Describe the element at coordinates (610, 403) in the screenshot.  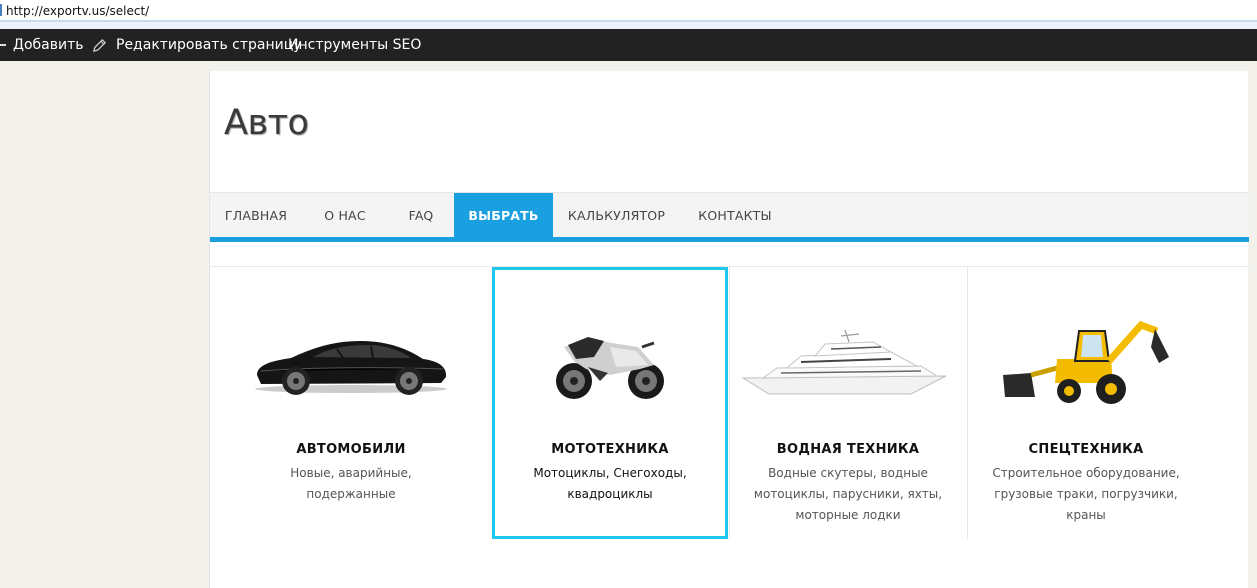
I see `selected-card-highlight` at that location.